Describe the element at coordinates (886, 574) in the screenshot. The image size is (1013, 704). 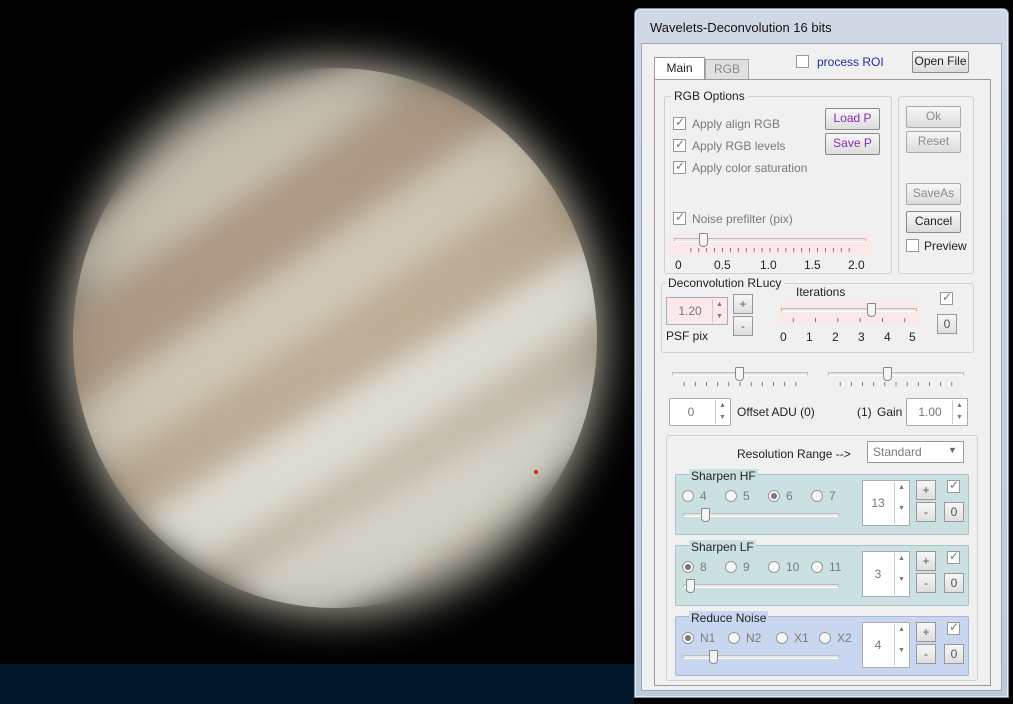
I see `sharpen-lf-spinbox: 3 ▲ ▼` at that location.